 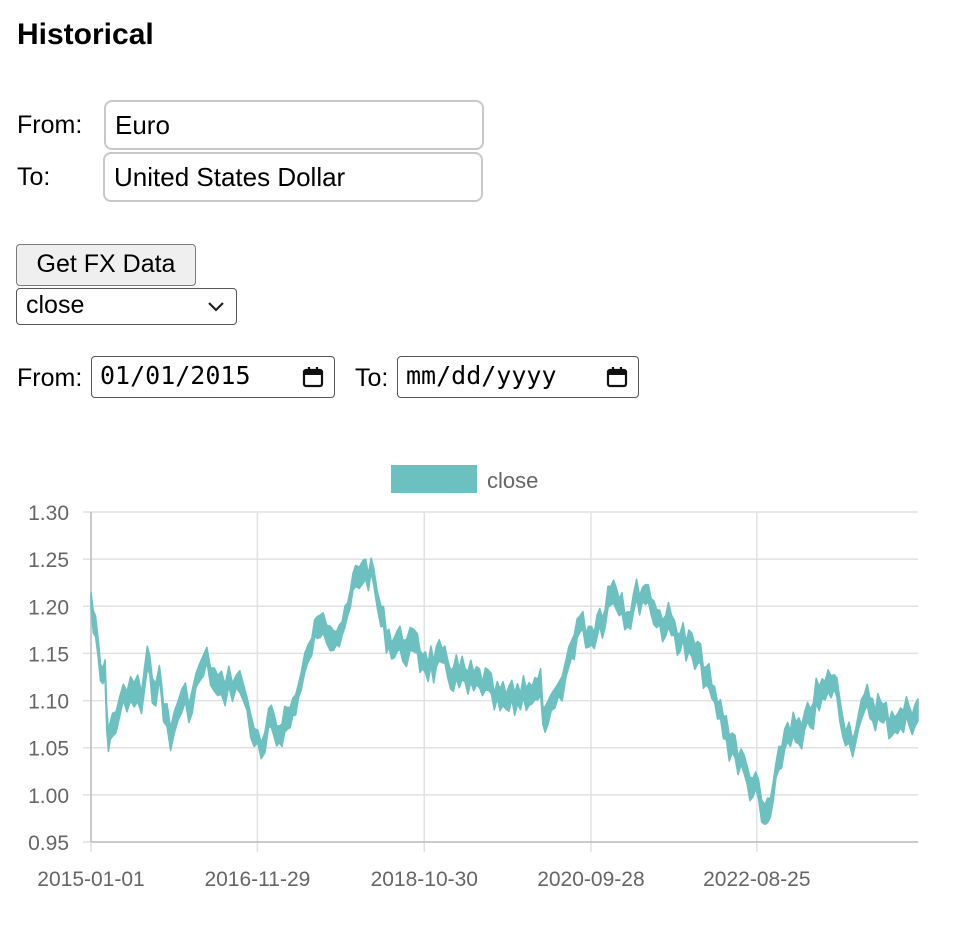 I want to click on page-title: Historical, so click(x=85, y=34).